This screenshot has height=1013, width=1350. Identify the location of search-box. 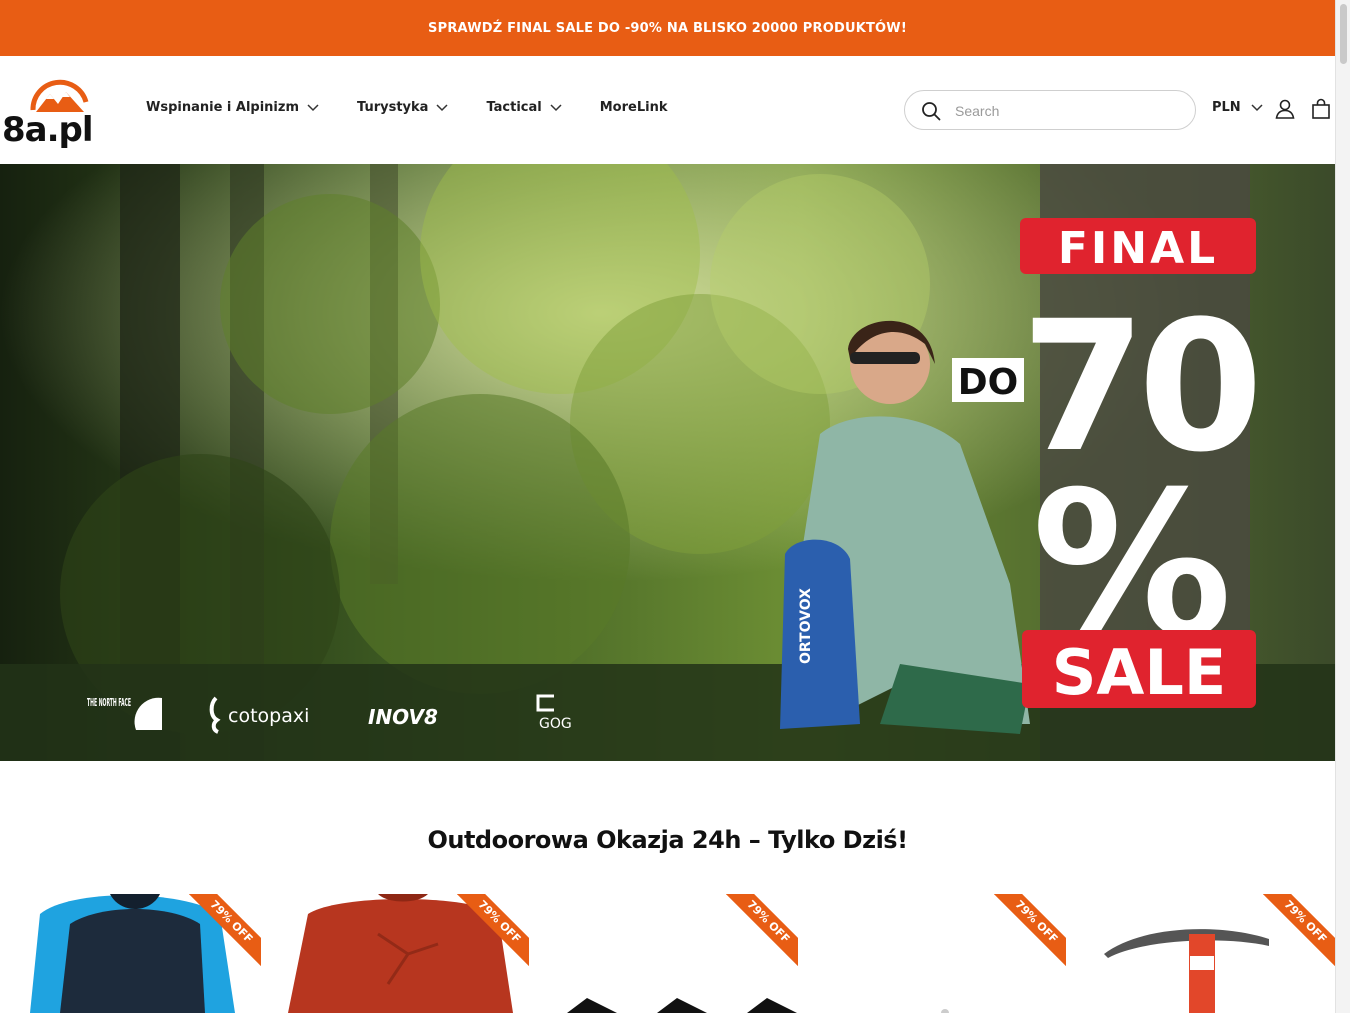
(1050, 110).